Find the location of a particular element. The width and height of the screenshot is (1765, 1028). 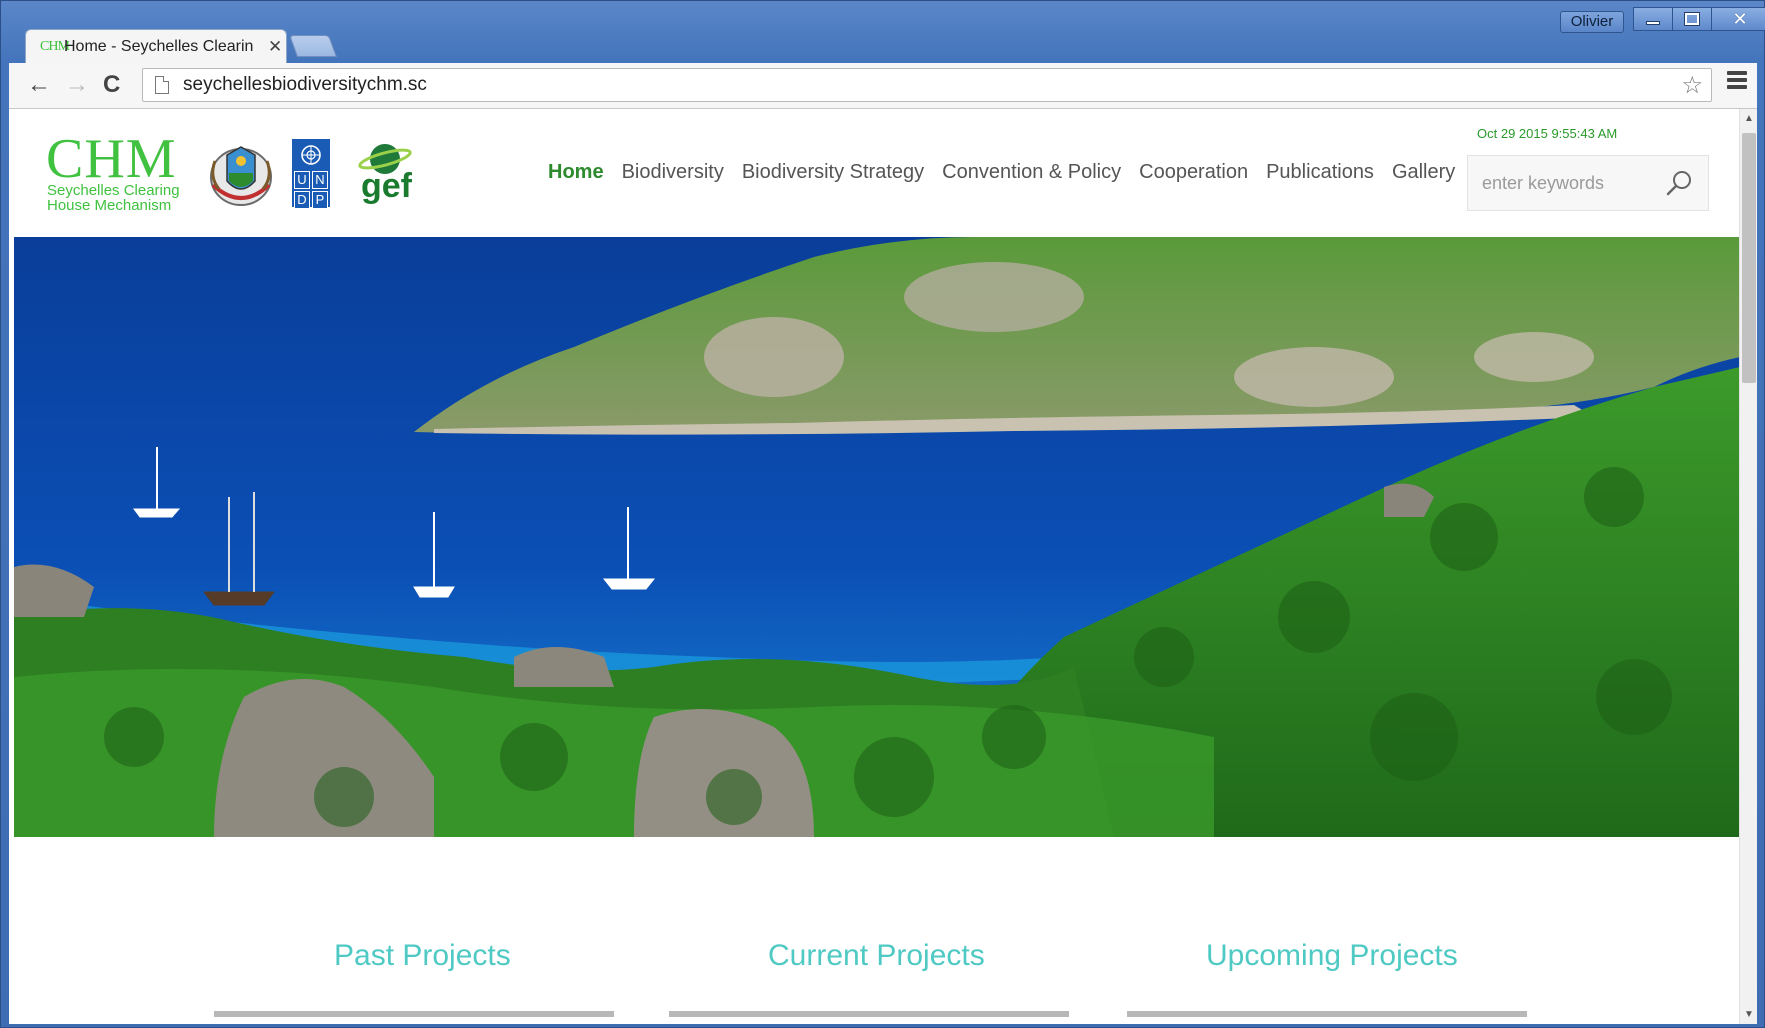

scroll-down-icon: ▼ is located at coordinates (1749, 1014).